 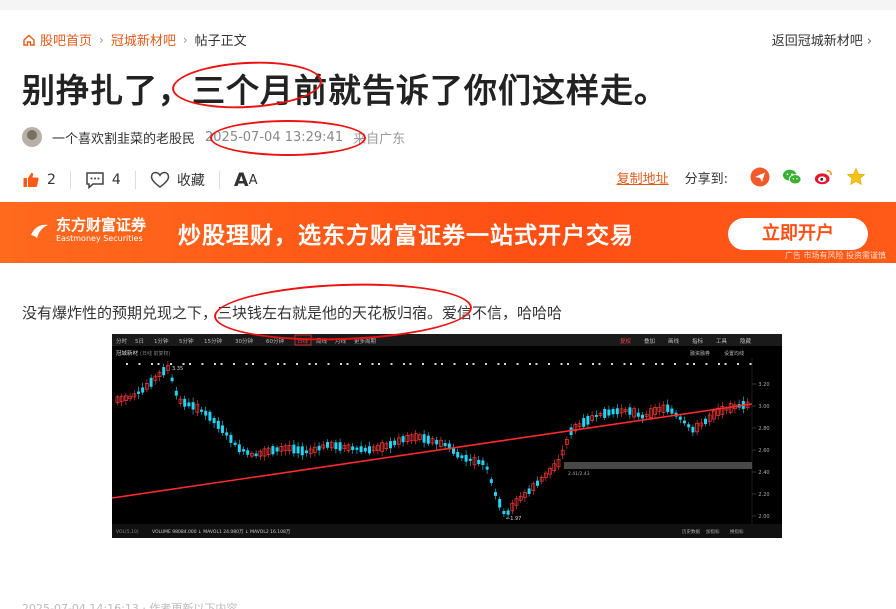 I want to click on copy-link: 复制地址, so click(x=643, y=177).